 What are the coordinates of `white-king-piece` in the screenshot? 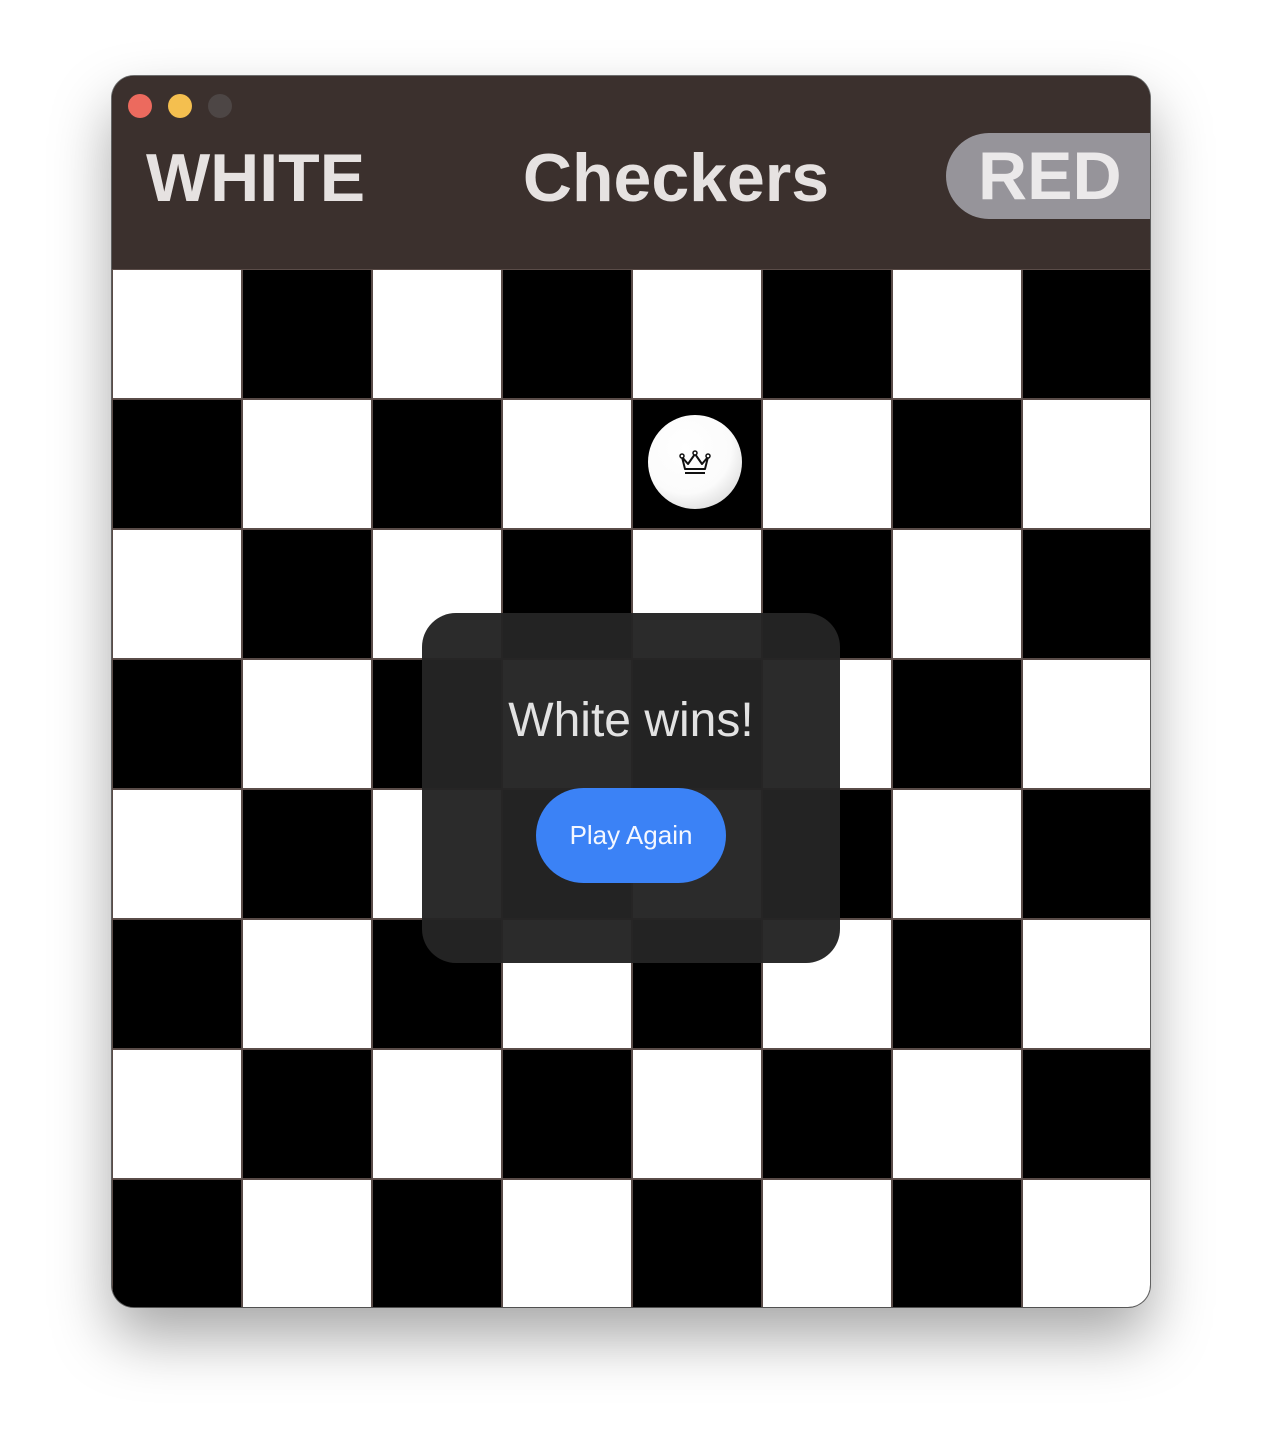 It's located at (695, 462).